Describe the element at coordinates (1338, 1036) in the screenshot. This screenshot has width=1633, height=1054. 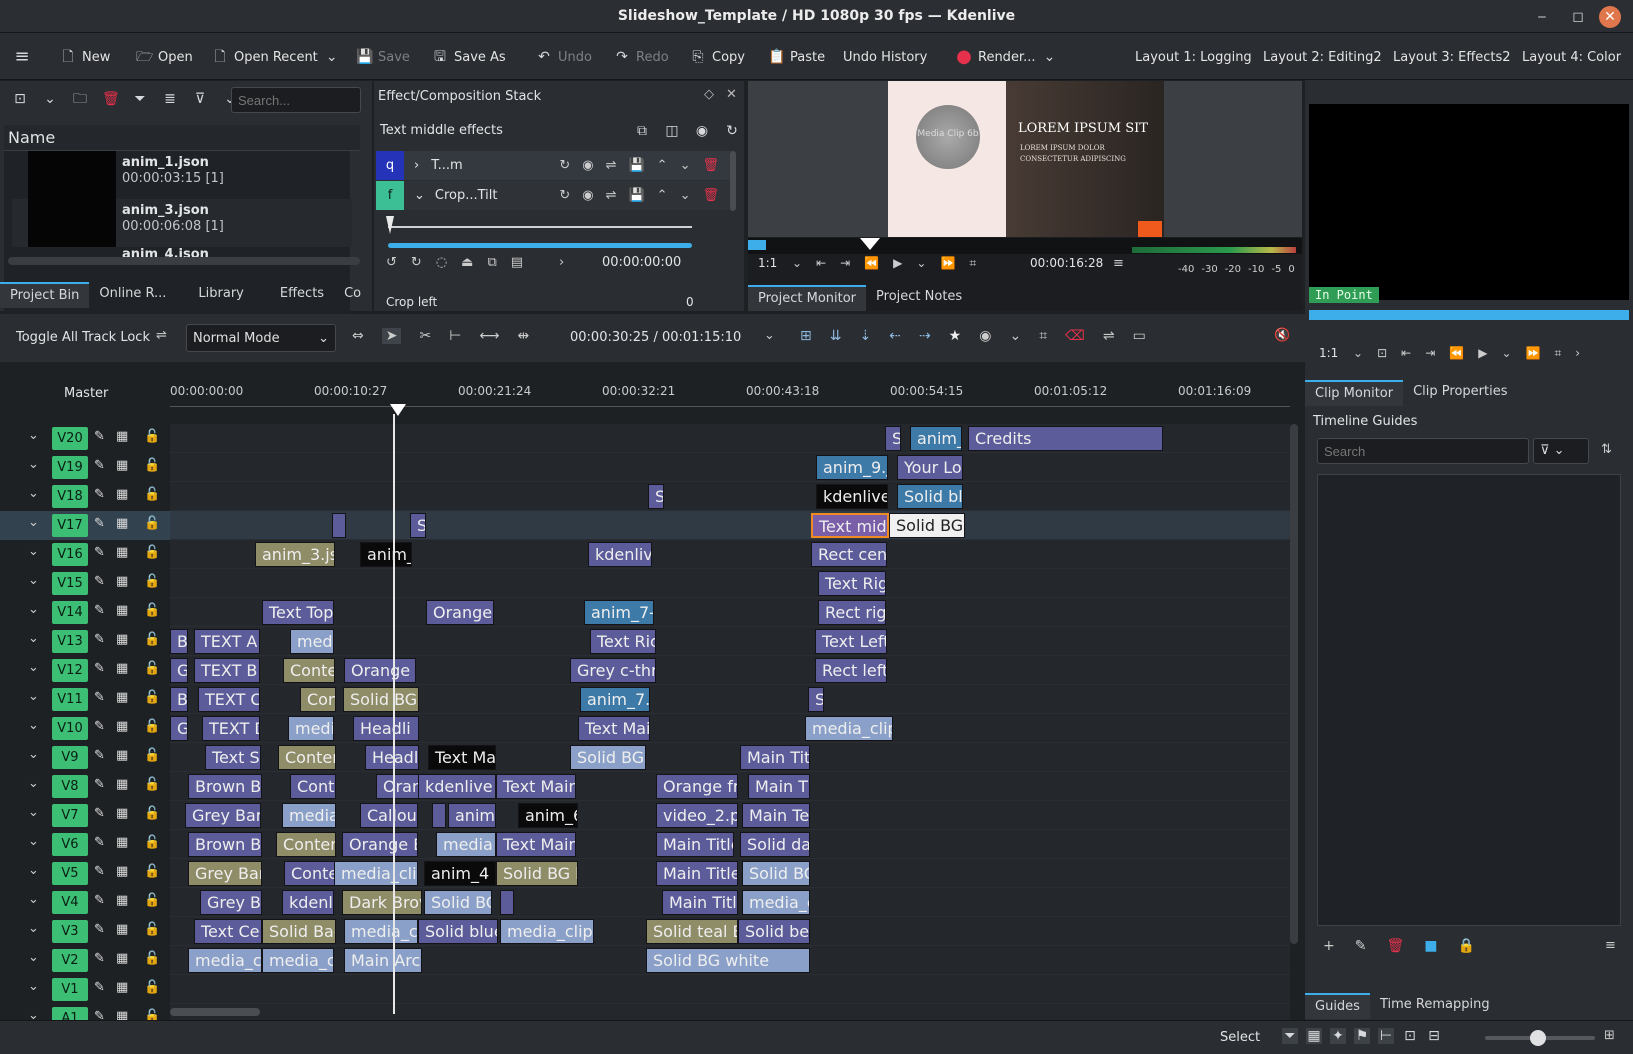
I see `fx-icon: ✦` at that location.